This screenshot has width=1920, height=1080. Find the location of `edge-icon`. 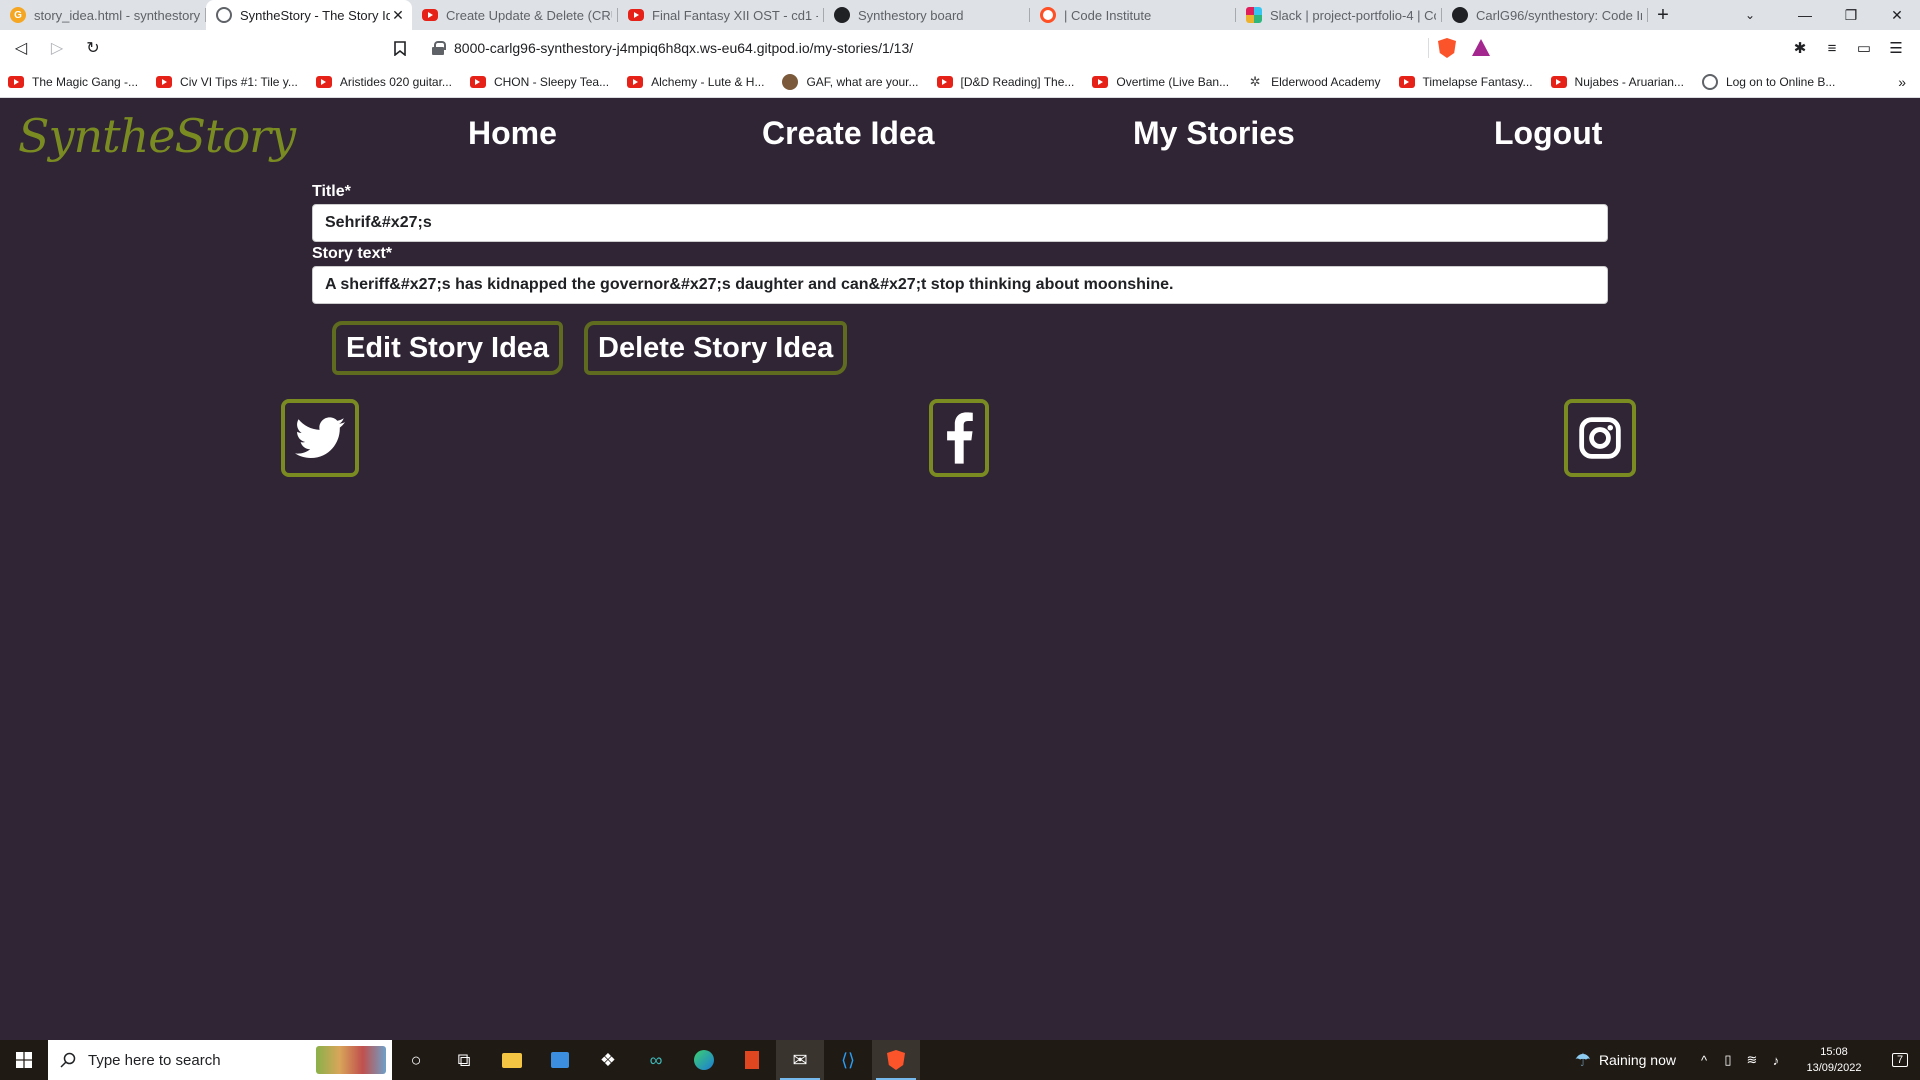

edge-icon is located at coordinates (704, 1060).